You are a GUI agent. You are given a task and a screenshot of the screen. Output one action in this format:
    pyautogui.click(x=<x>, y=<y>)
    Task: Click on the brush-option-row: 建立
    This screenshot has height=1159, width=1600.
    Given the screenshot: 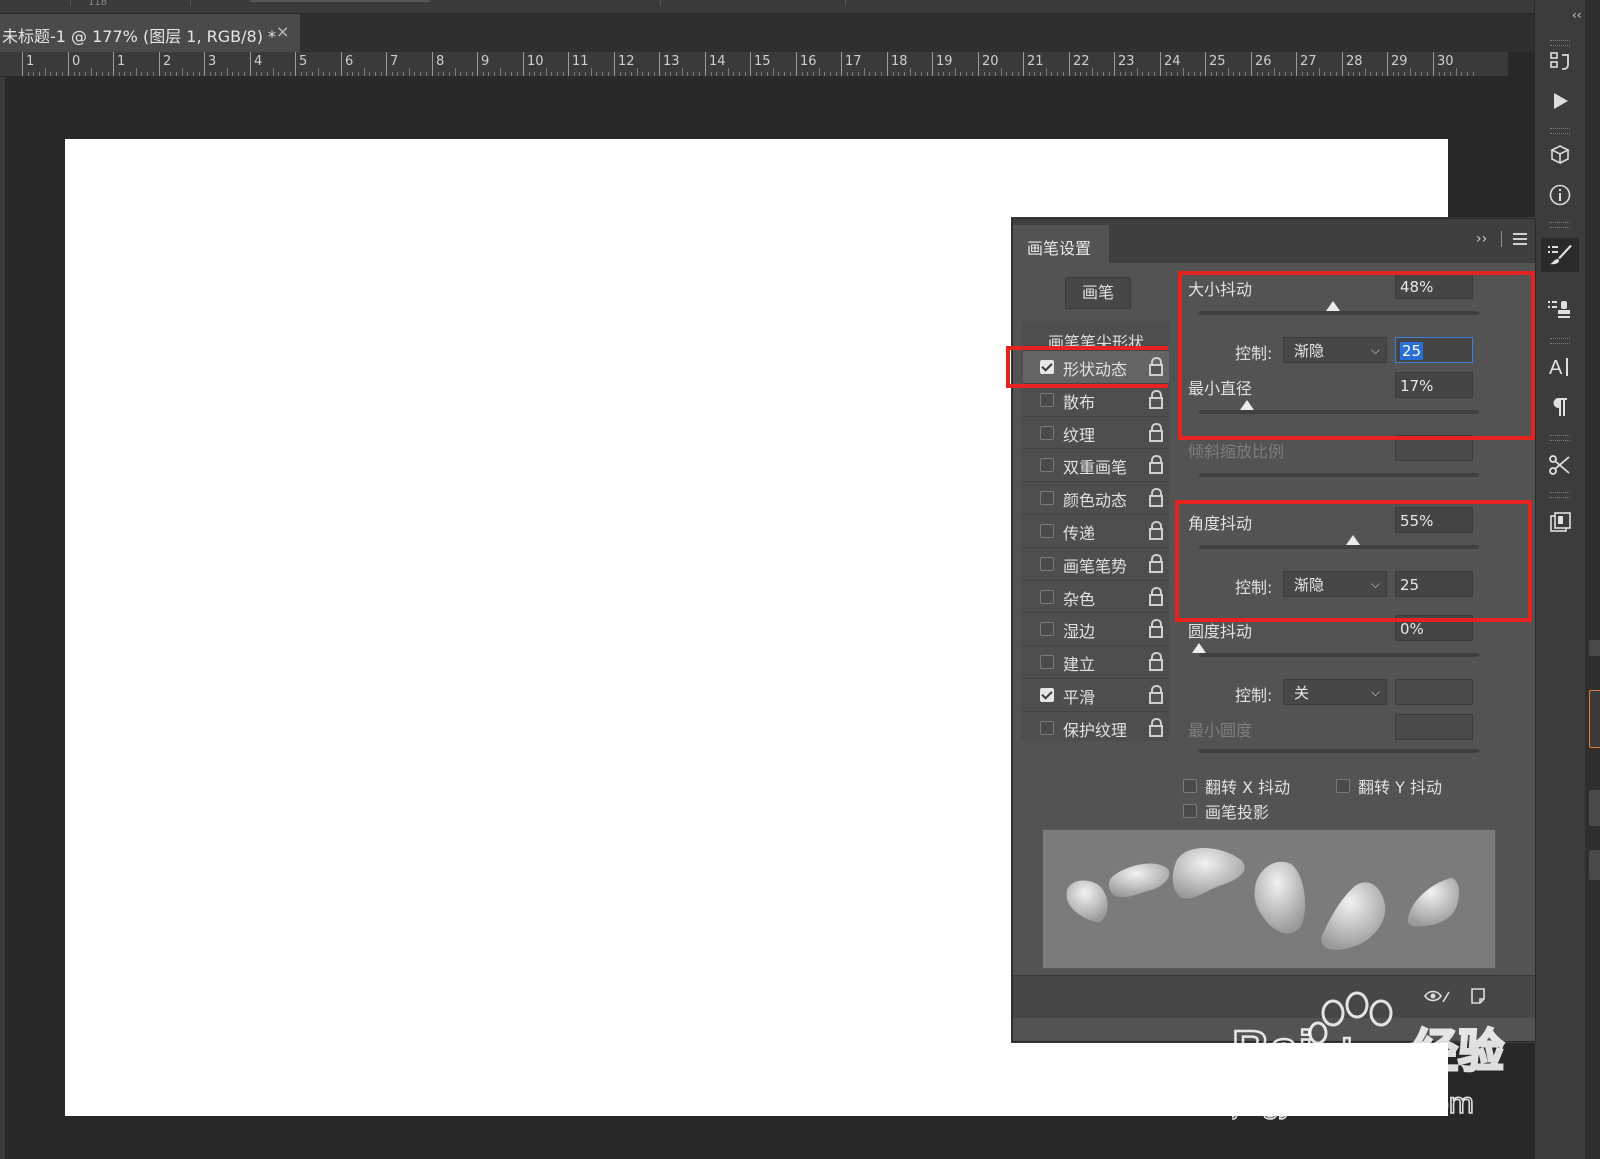 What is the action you would take?
    pyautogui.click(x=1096, y=661)
    